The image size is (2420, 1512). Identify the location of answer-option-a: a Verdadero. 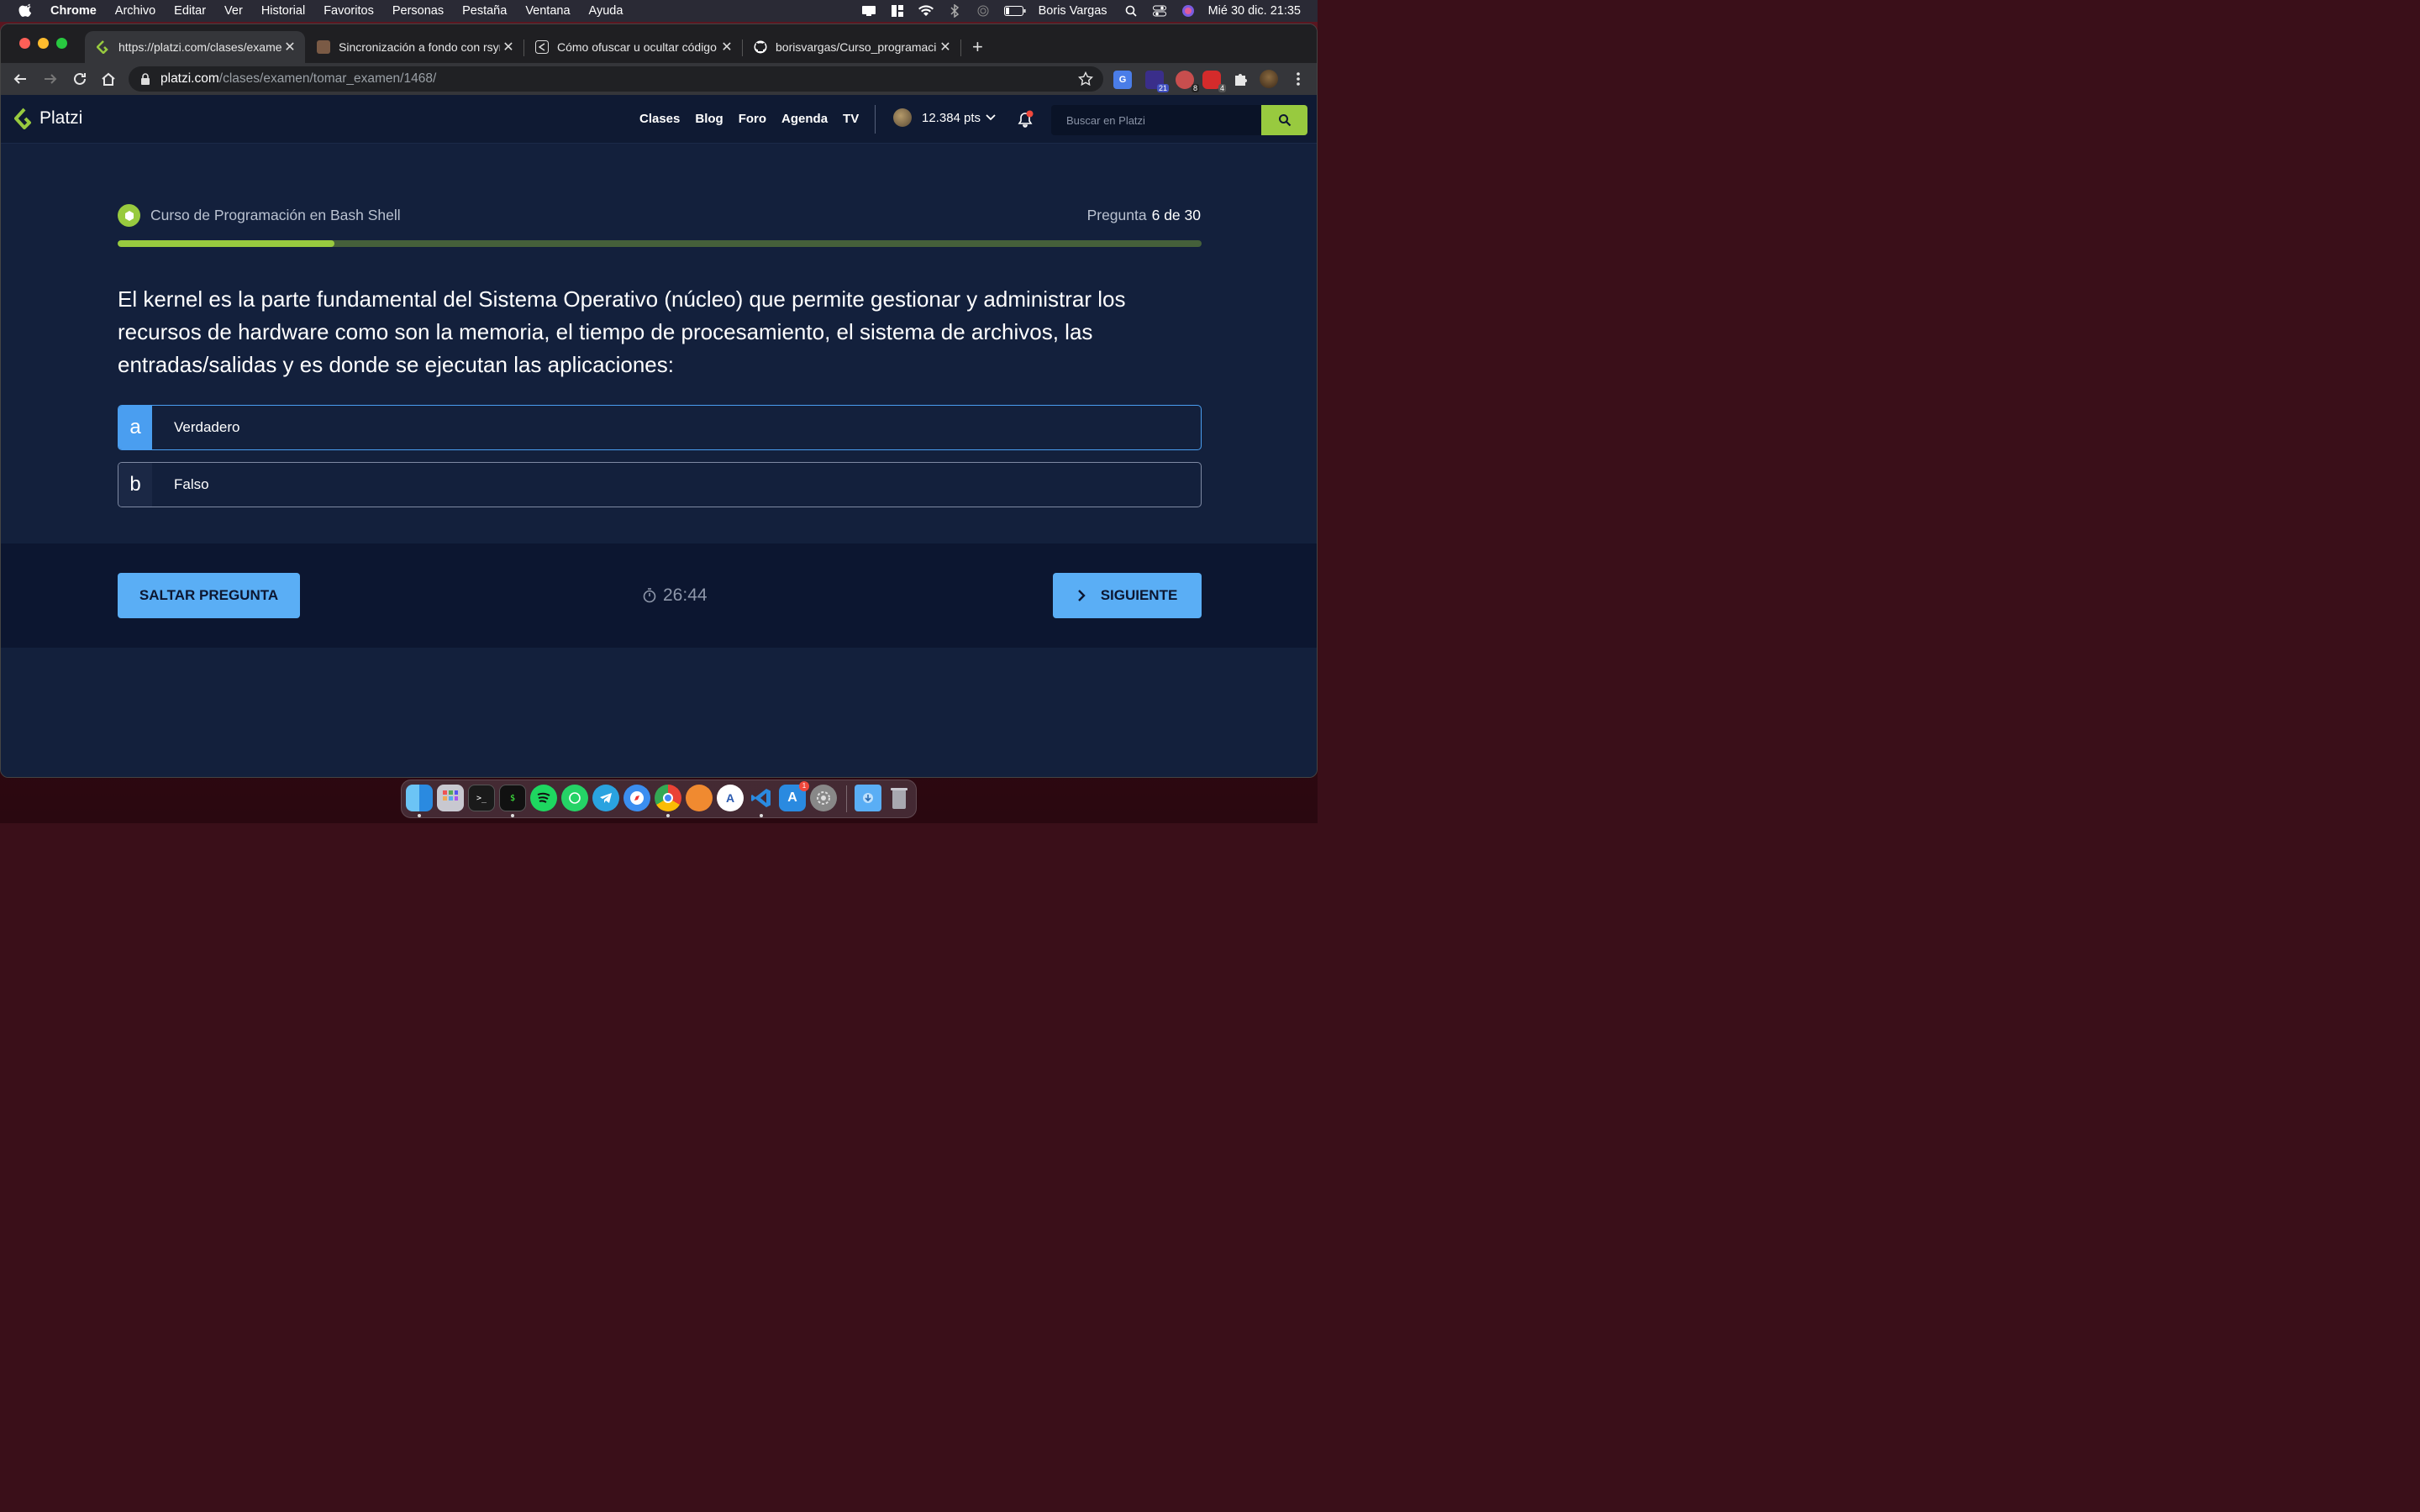
(660, 427).